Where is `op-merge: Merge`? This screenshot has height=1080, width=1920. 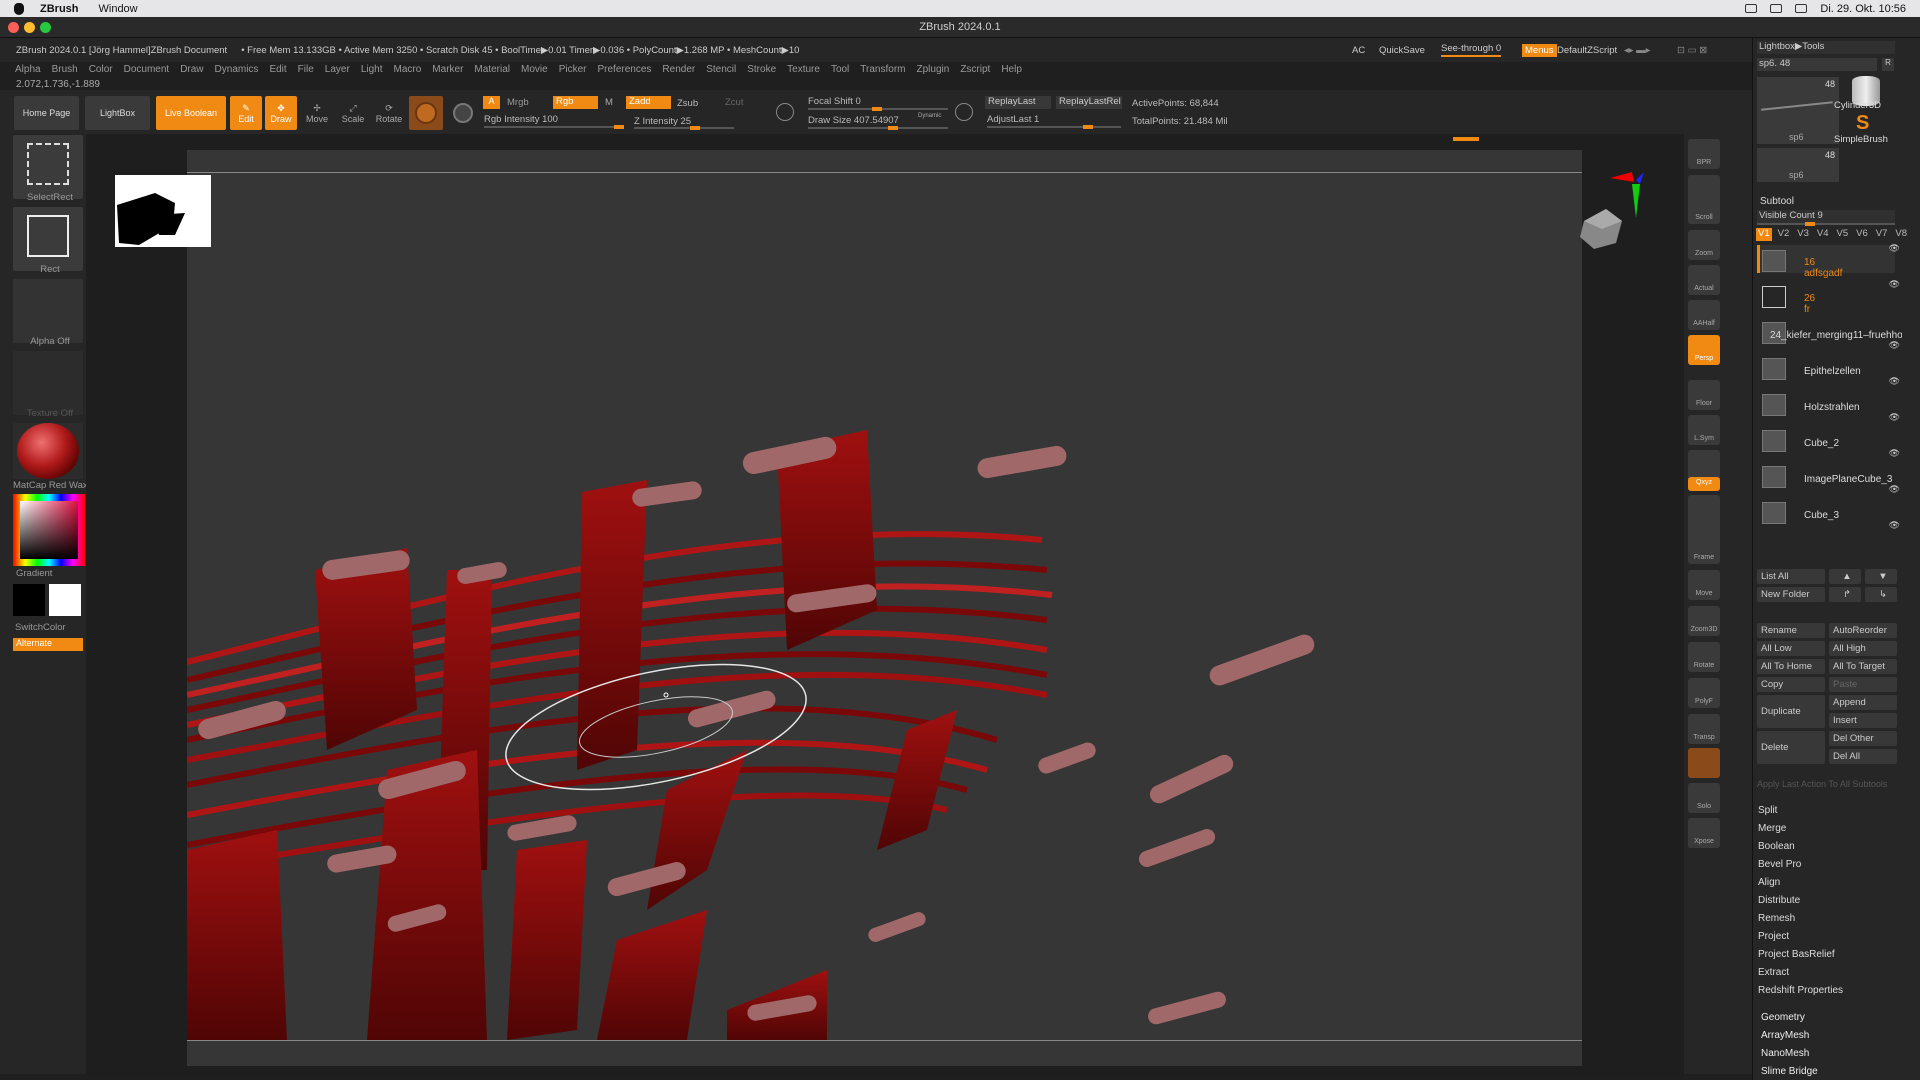 op-merge: Merge is located at coordinates (1772, 828).